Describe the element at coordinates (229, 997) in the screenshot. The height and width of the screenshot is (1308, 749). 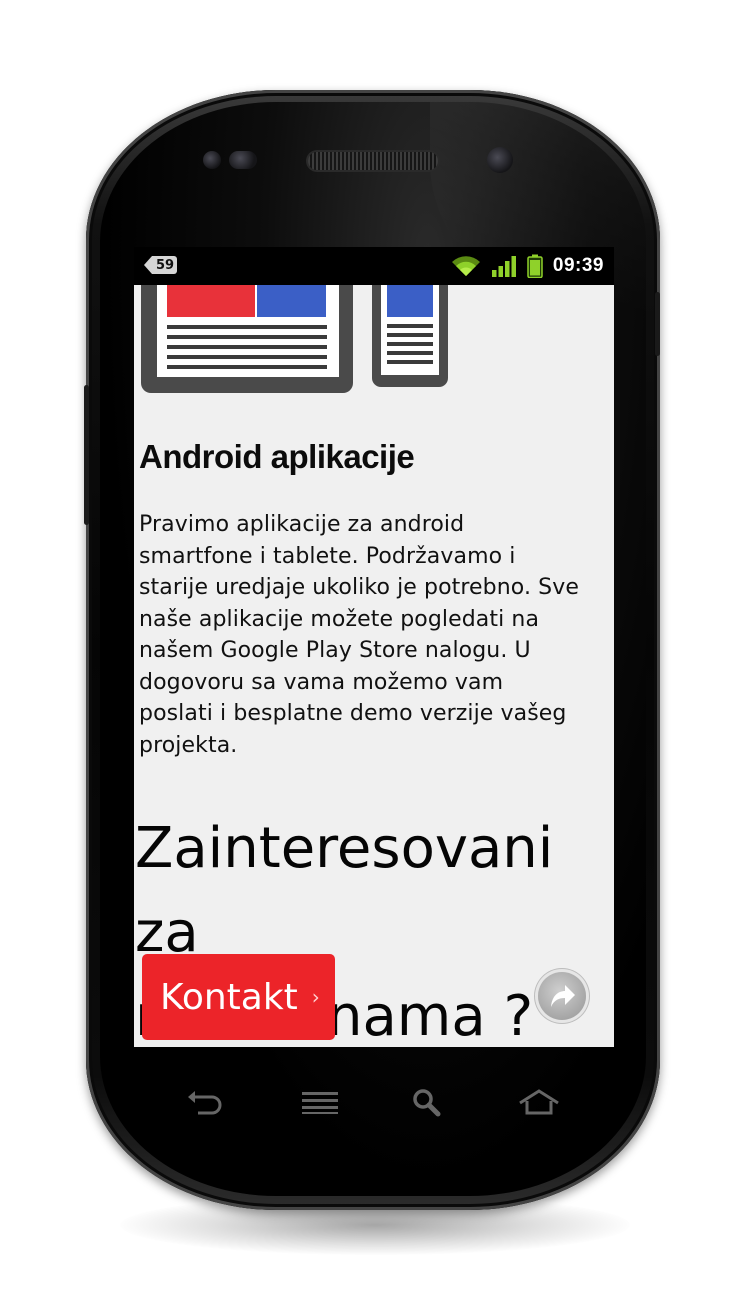
I see `kontakt-button-label: Kontakt` at that location.